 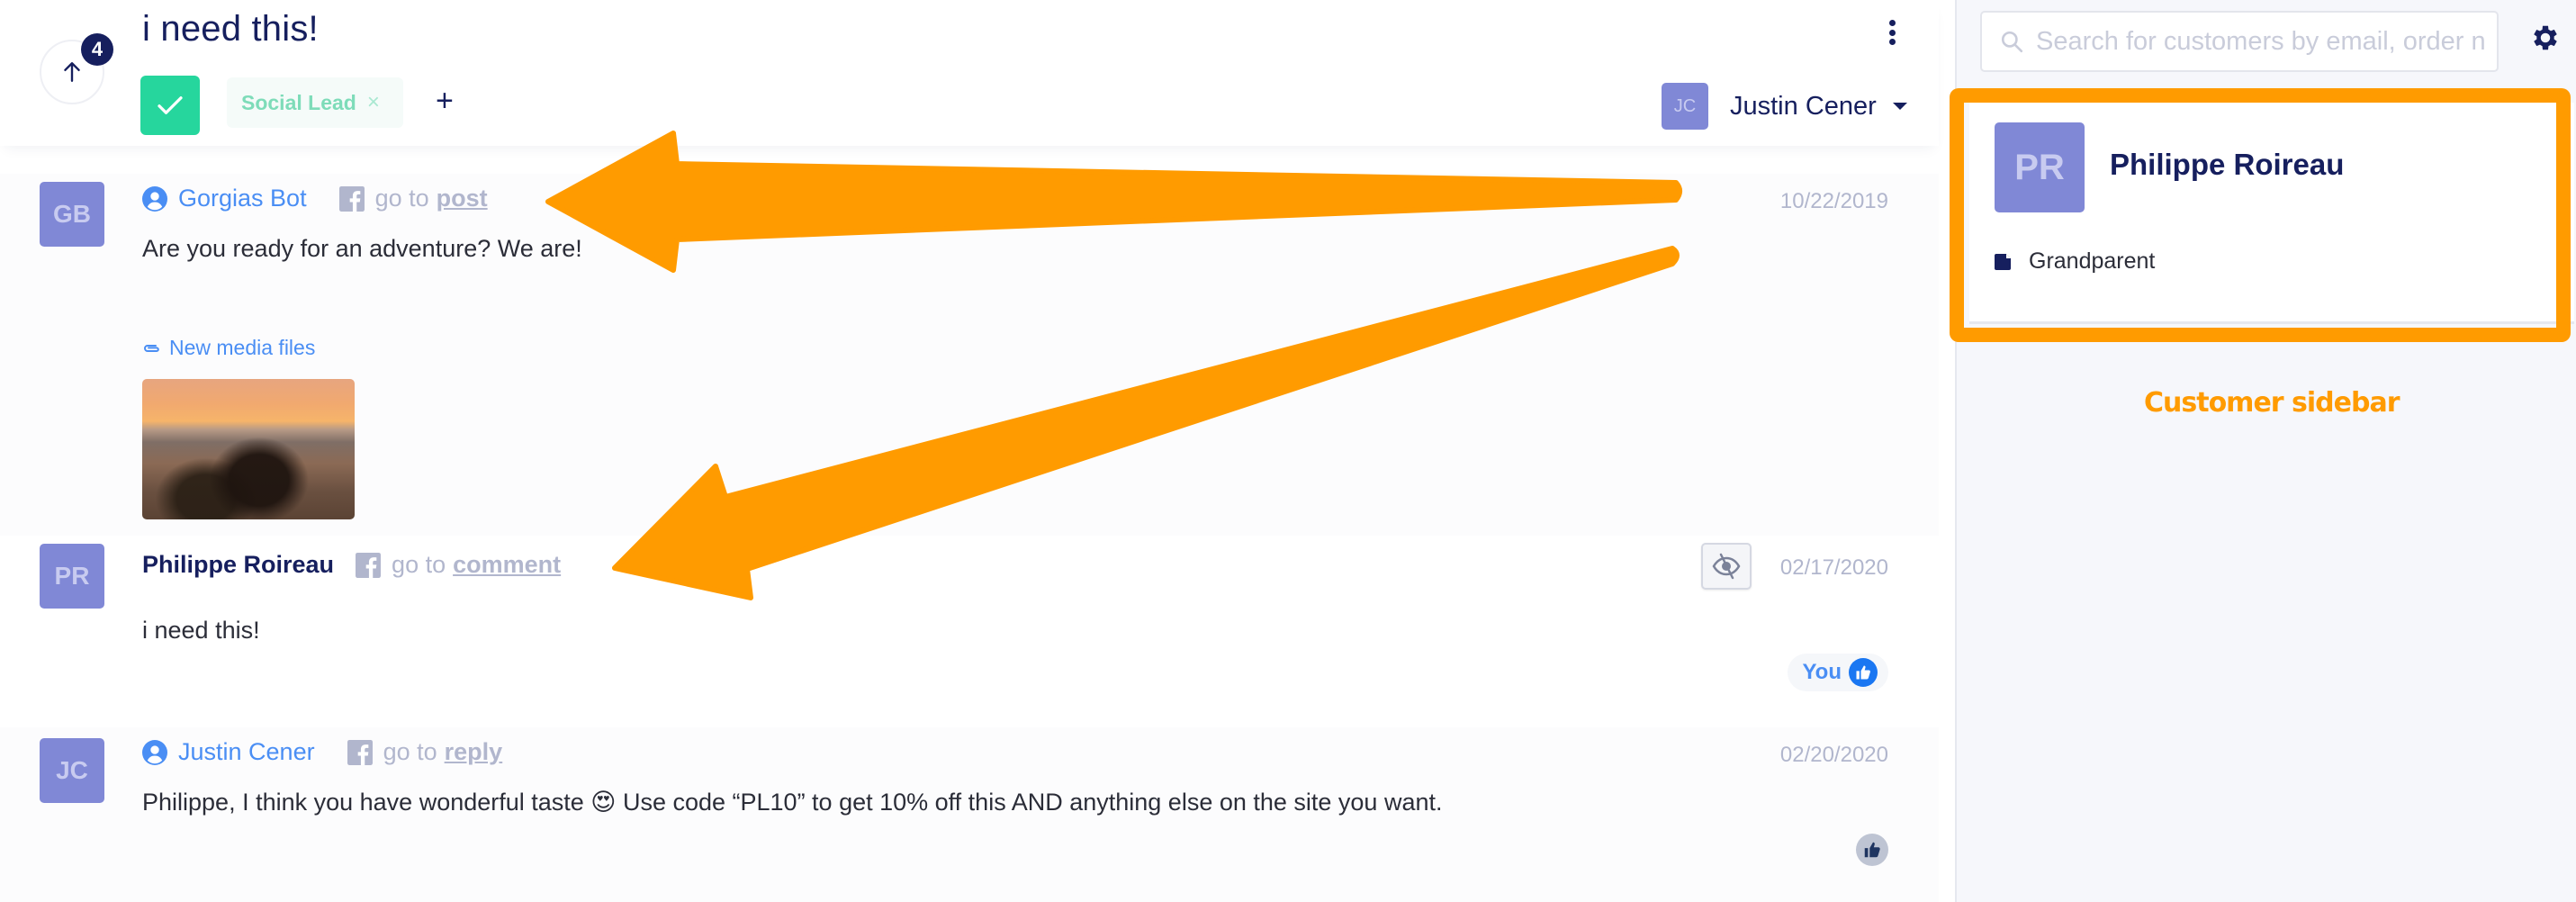 What do you see at coordinates (242, 347) in the screenshot?
I see `media-files-label: New media files` at bounding box center [242, 347].